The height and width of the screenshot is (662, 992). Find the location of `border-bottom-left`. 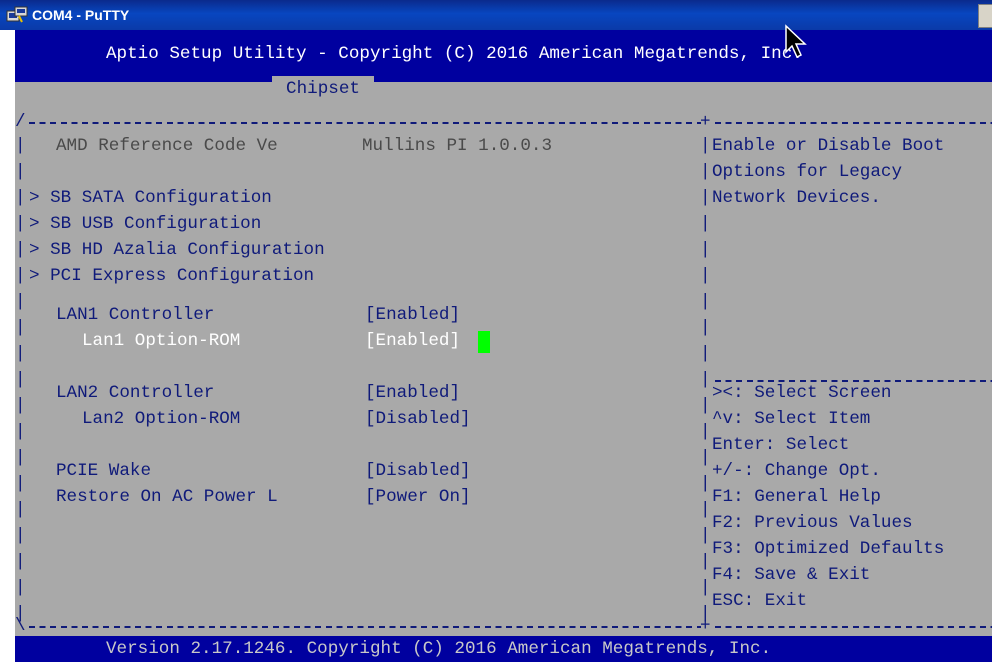

border-bottom-left is located at coordinates (365, 627).